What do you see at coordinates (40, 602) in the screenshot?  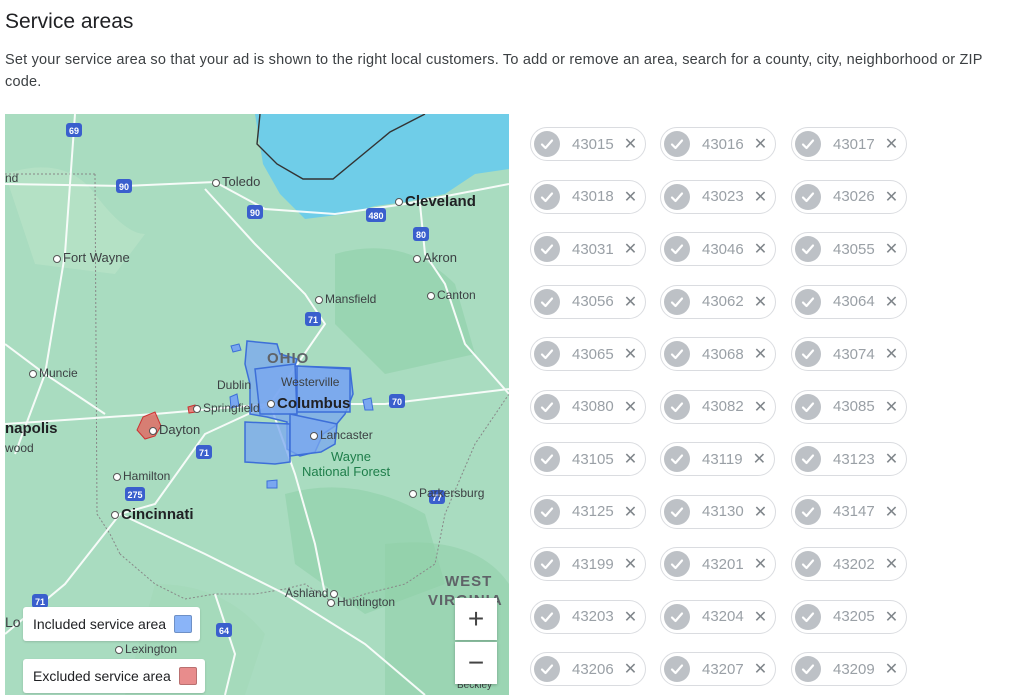 I see `svg-text: 71` at bounding box center [40, 602].